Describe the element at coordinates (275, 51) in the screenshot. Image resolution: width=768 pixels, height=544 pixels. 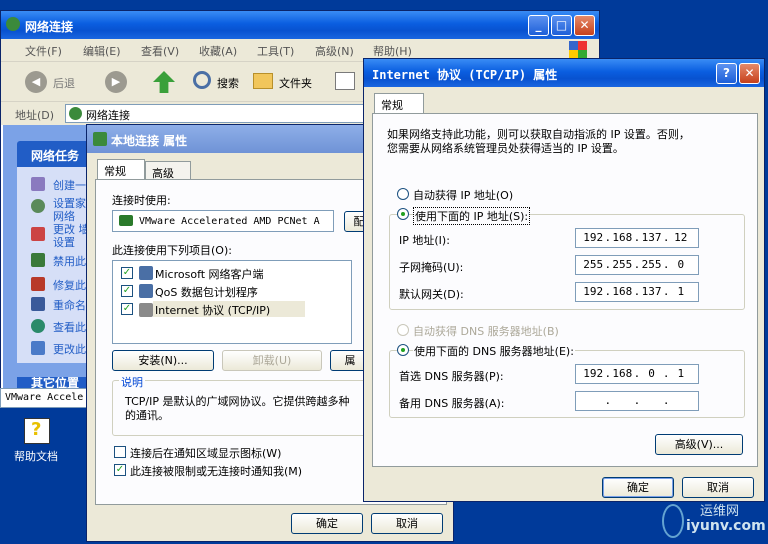
I see `menu-tools: 工具(T)` at that location.